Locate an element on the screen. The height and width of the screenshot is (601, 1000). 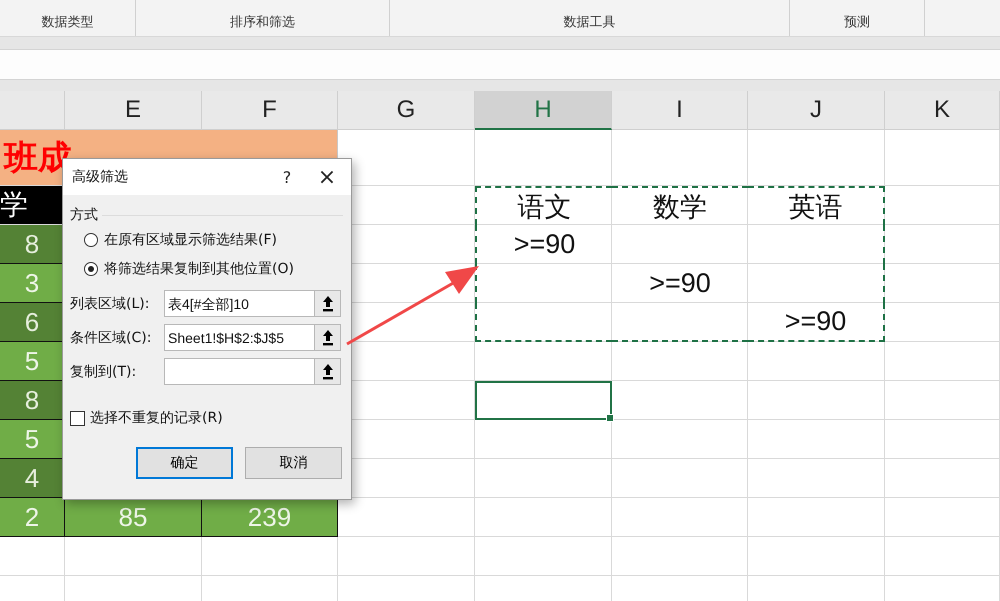
field-label: 复制到(T): is located at coordinates (104, 371).